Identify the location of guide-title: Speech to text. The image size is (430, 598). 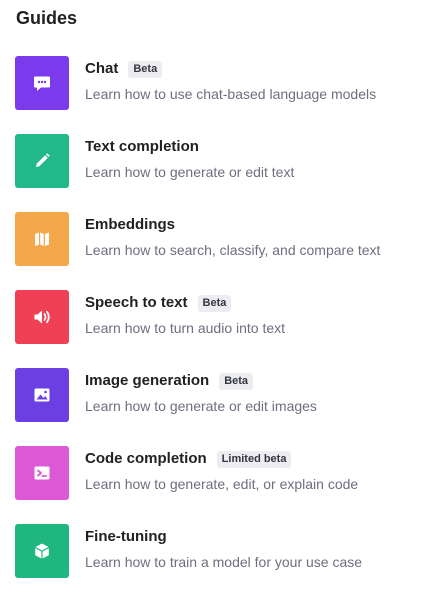
(136, 302).